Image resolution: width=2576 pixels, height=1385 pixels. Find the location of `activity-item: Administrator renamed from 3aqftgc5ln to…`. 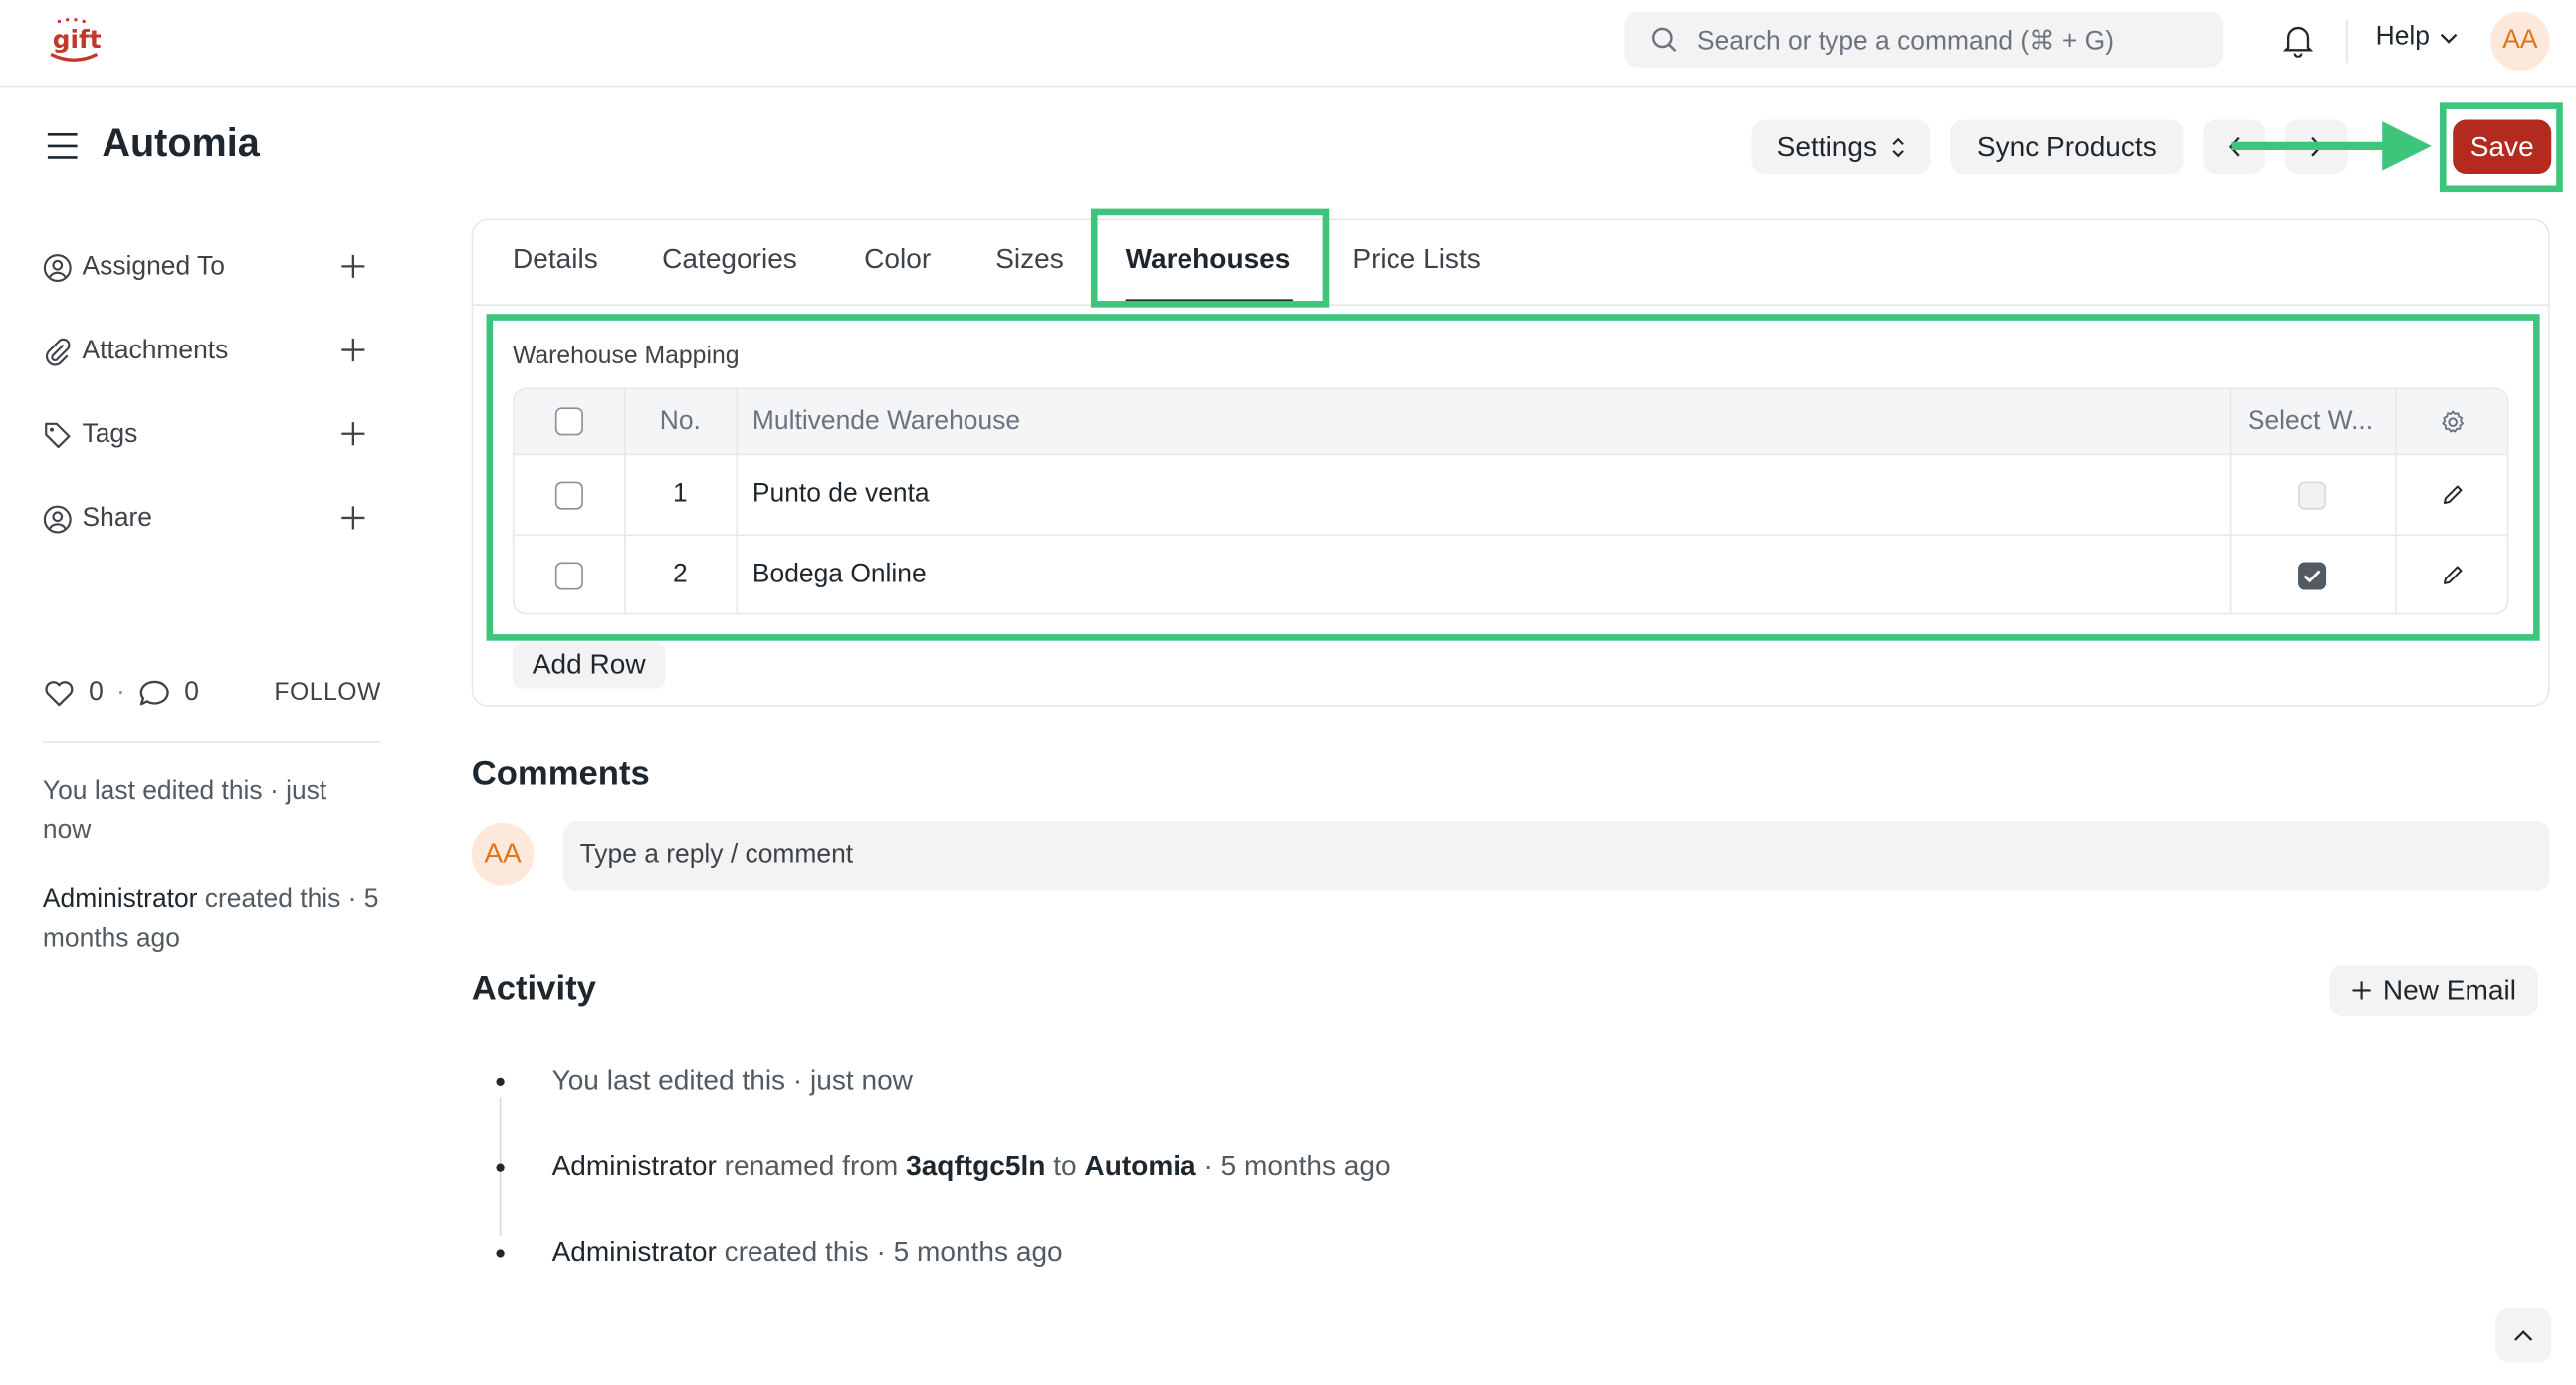

activity-item: Administrator renamed from 3aqftgc5ln to… is located at coordinates (943, 1166).